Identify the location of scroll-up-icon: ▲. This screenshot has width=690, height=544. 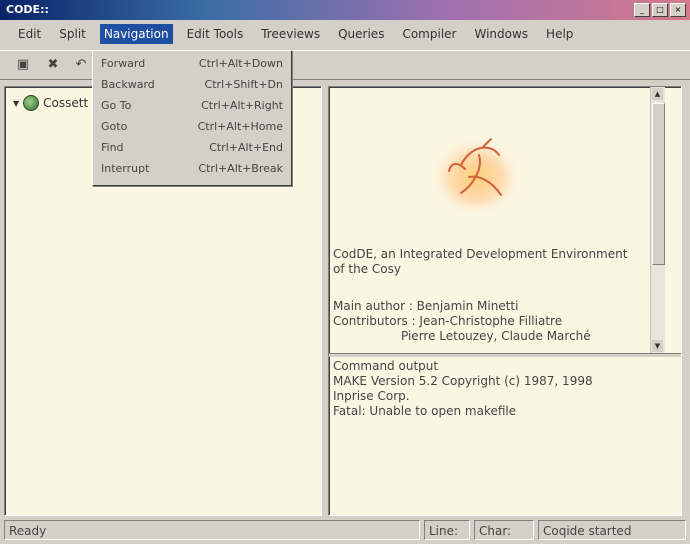
(657, 94).